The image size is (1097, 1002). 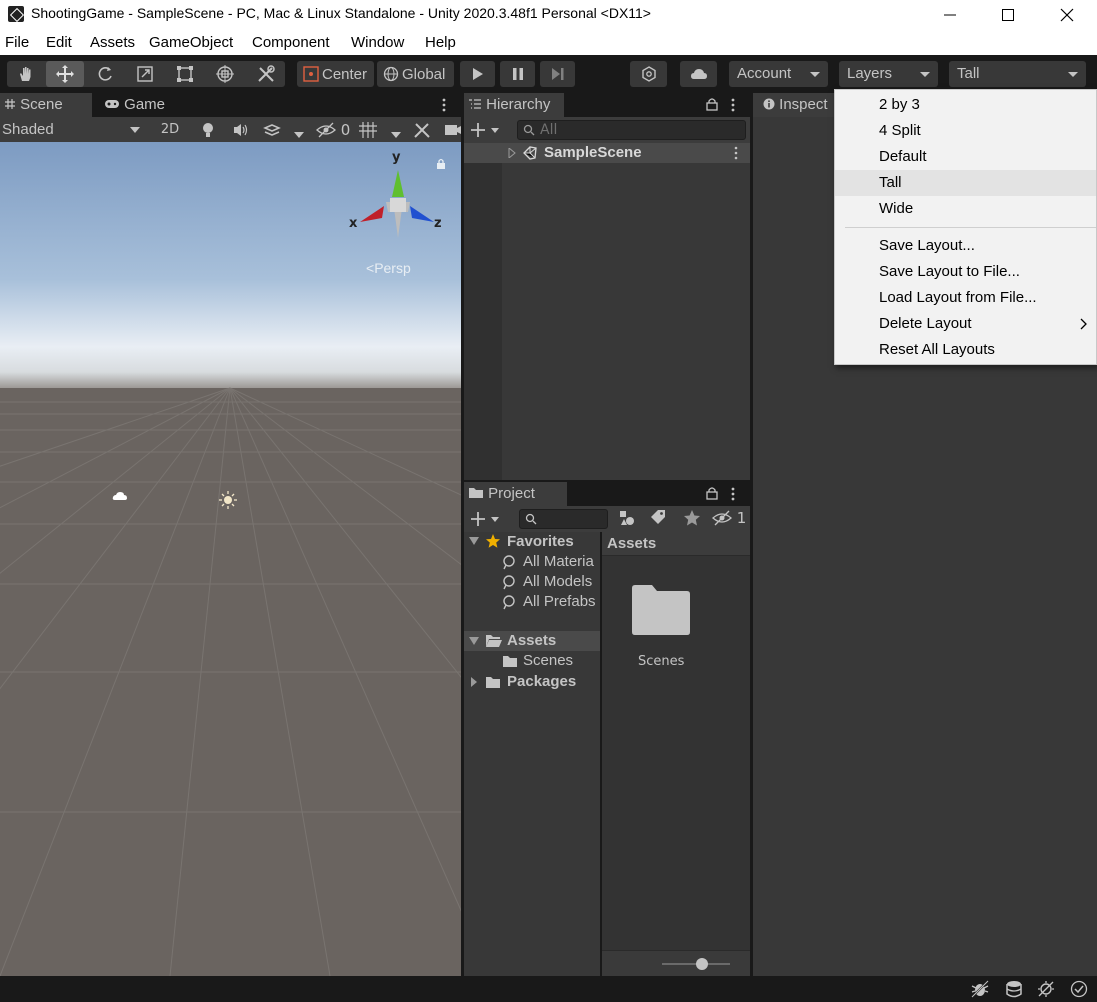 What do you see at coordinates (486, 132) in the screenshot?
I see `hierarchy-create-button` at bounding box center [486, 132].